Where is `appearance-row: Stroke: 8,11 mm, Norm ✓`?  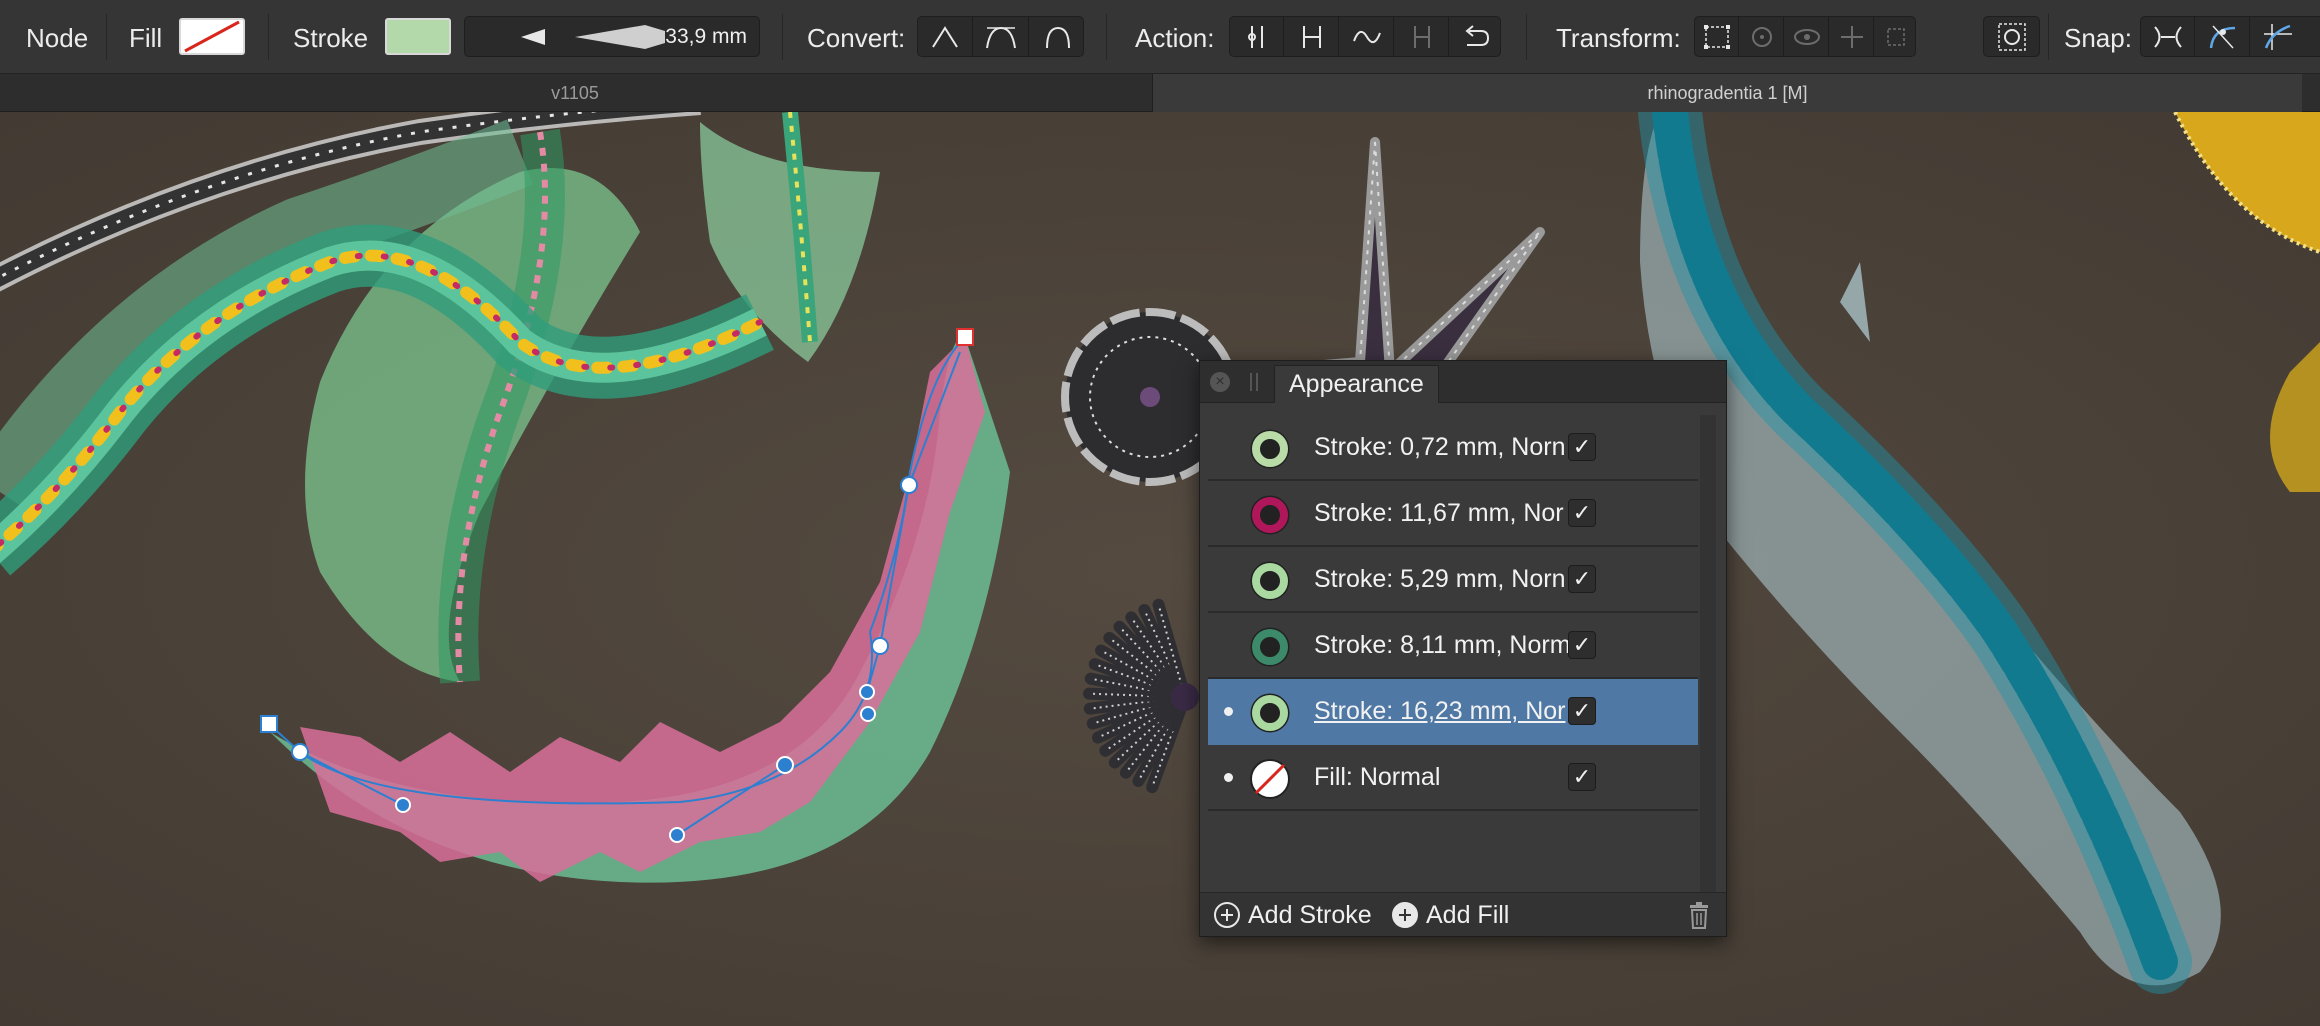 appearance-row: Stroke: 8,11 mm, Norm ✓ is located at coordinates (1453, 646).